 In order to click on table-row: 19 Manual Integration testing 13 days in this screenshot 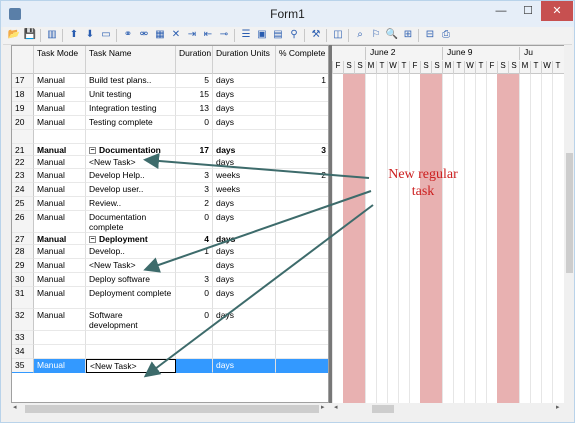, I will do `click(170, 109)`.